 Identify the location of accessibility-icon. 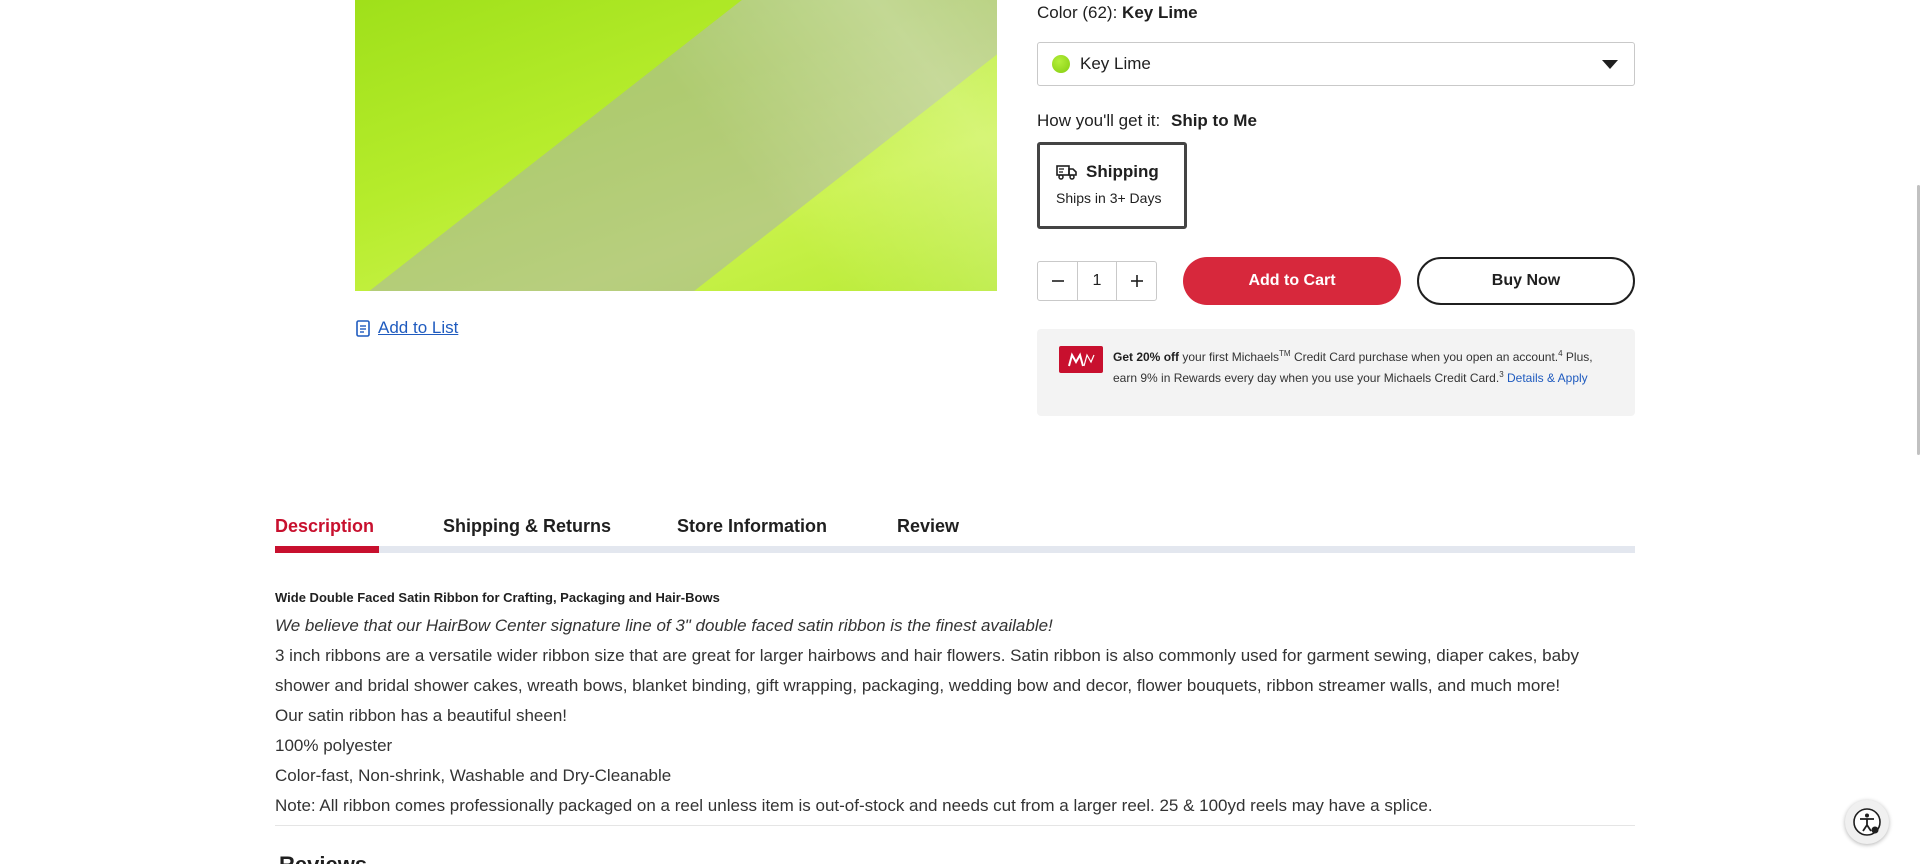
(1867, 822).